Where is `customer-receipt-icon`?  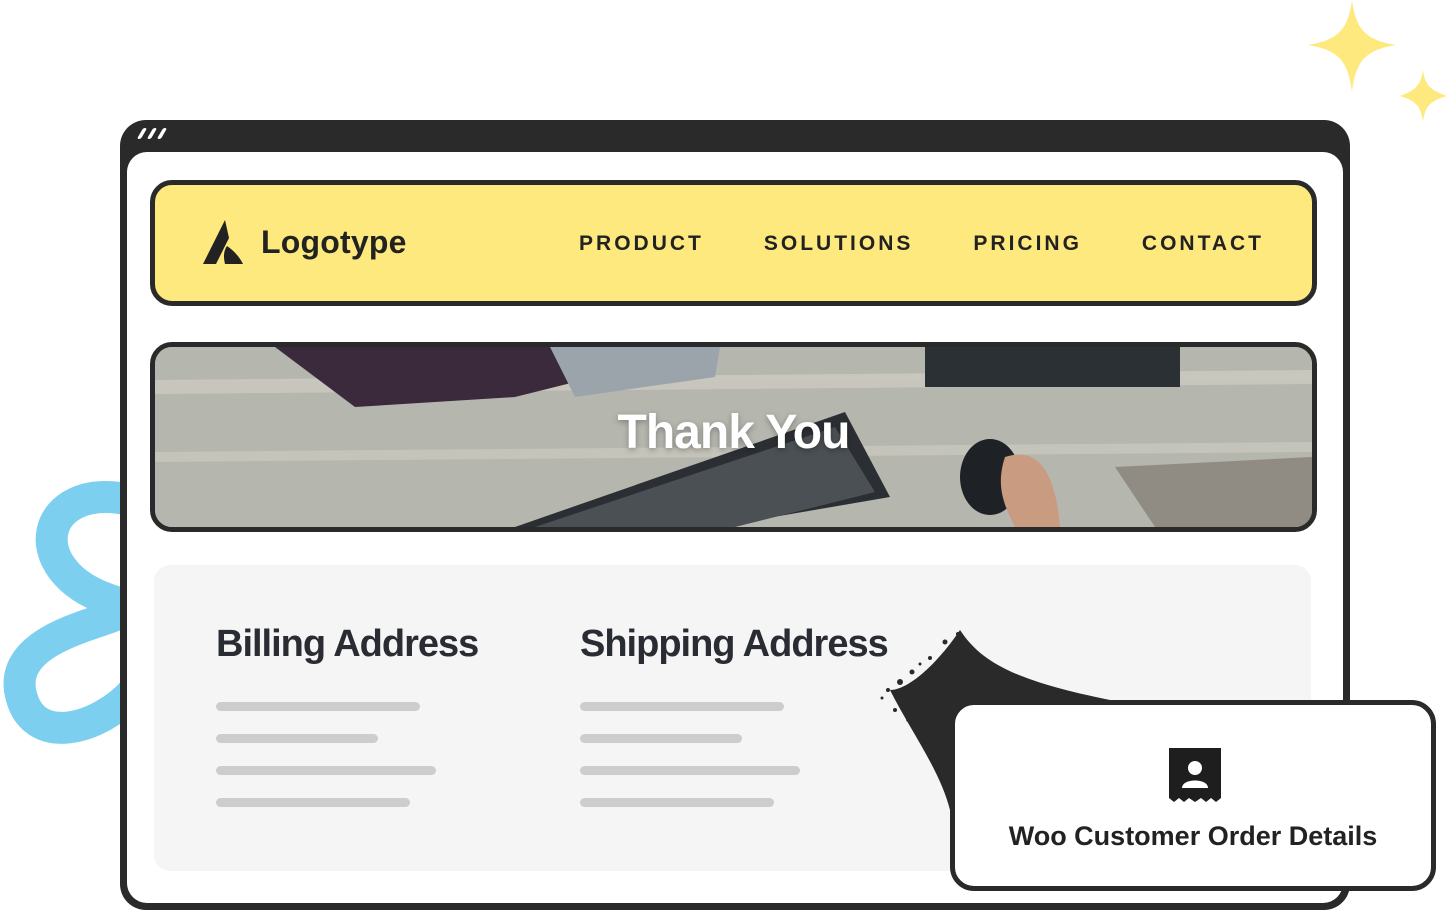
customer-receipt-icon is located at coordinates (1195, 775).